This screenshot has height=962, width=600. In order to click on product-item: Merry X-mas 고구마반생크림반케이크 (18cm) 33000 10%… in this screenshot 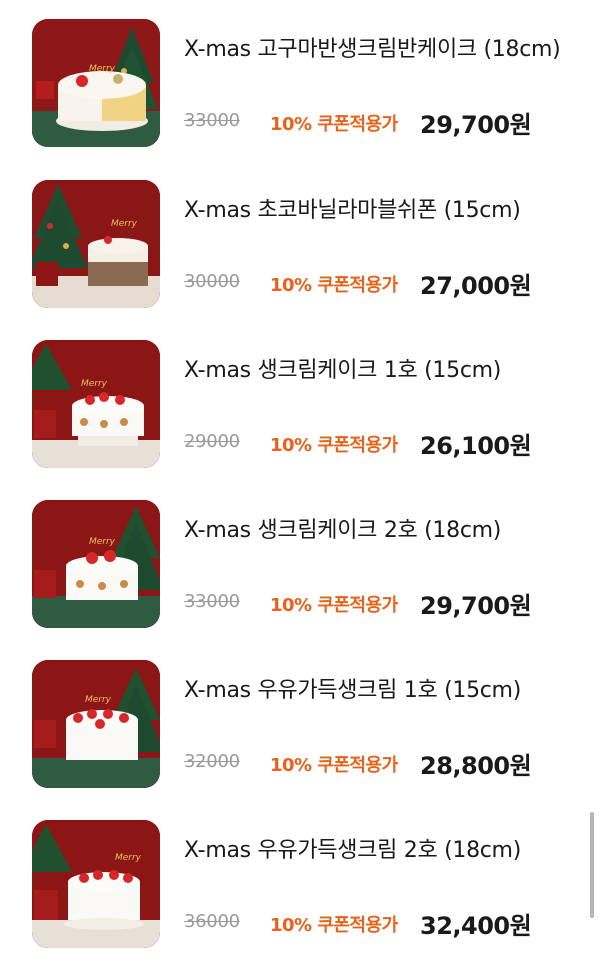, I will do `click(300, 84)`.